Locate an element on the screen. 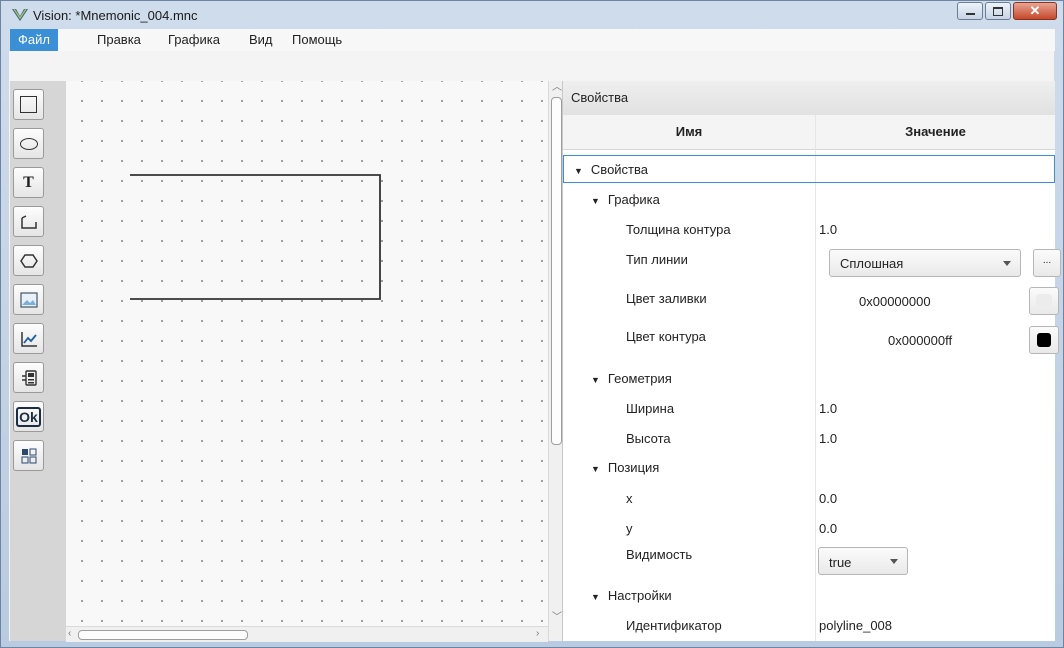 This screenshot has height=648, width=1064. grid-icon is located at coordinates (28, 455).